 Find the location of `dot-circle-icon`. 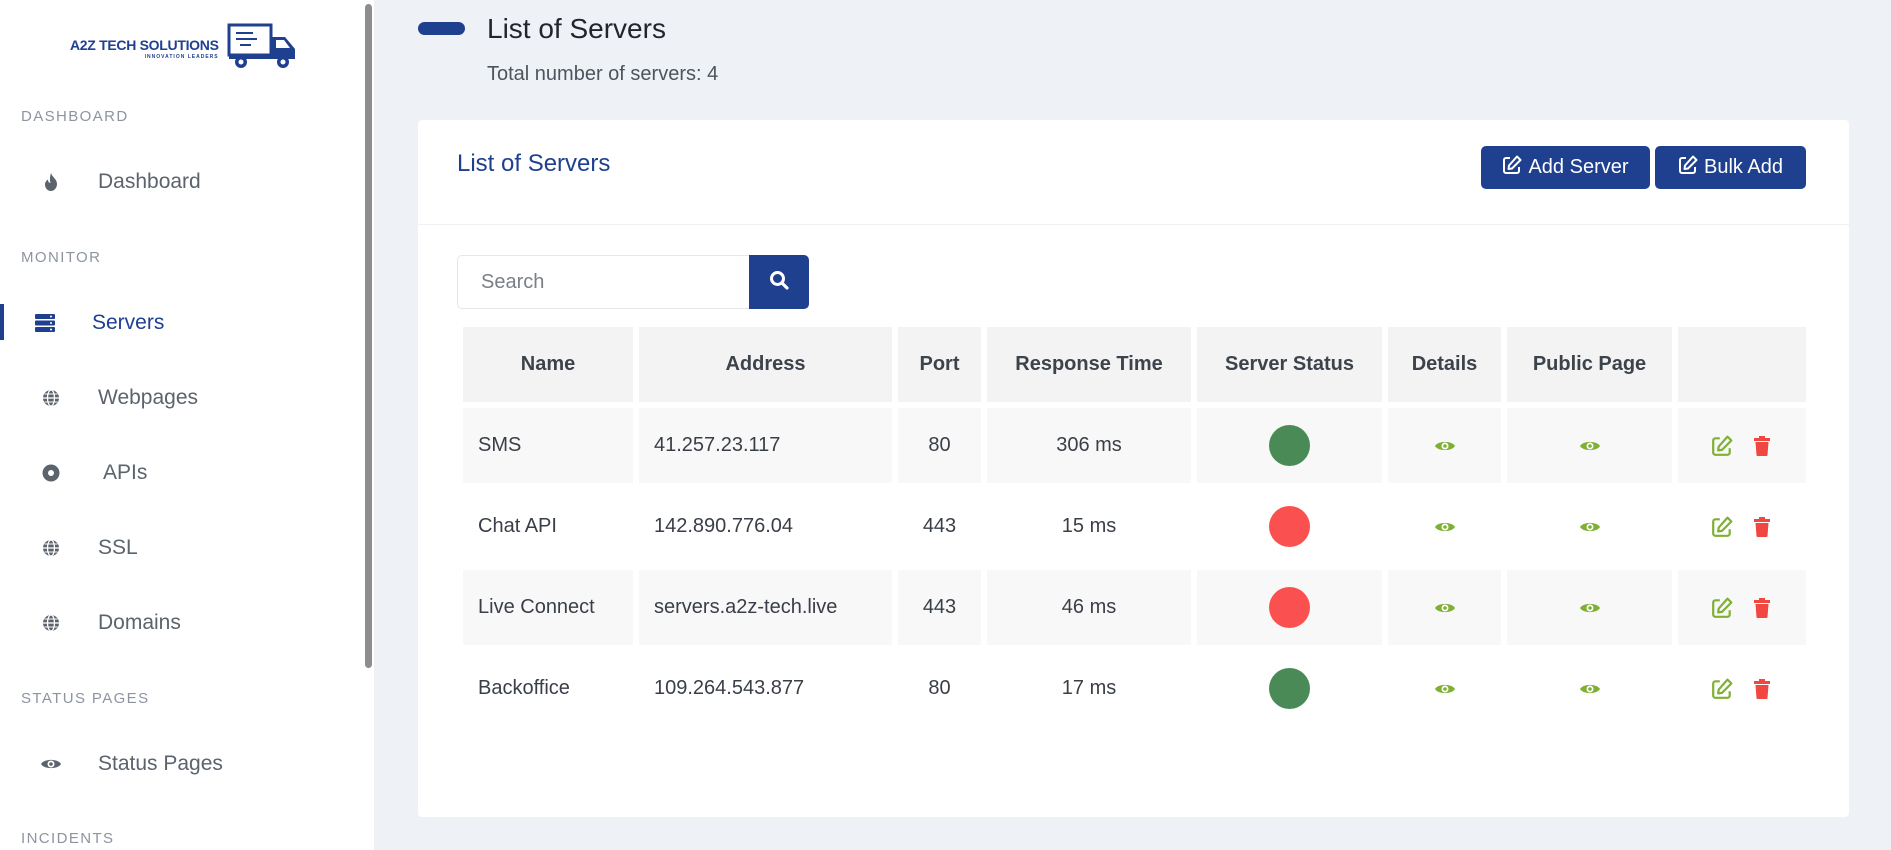

dot-circle-icon is located at coordinates (51, 473).